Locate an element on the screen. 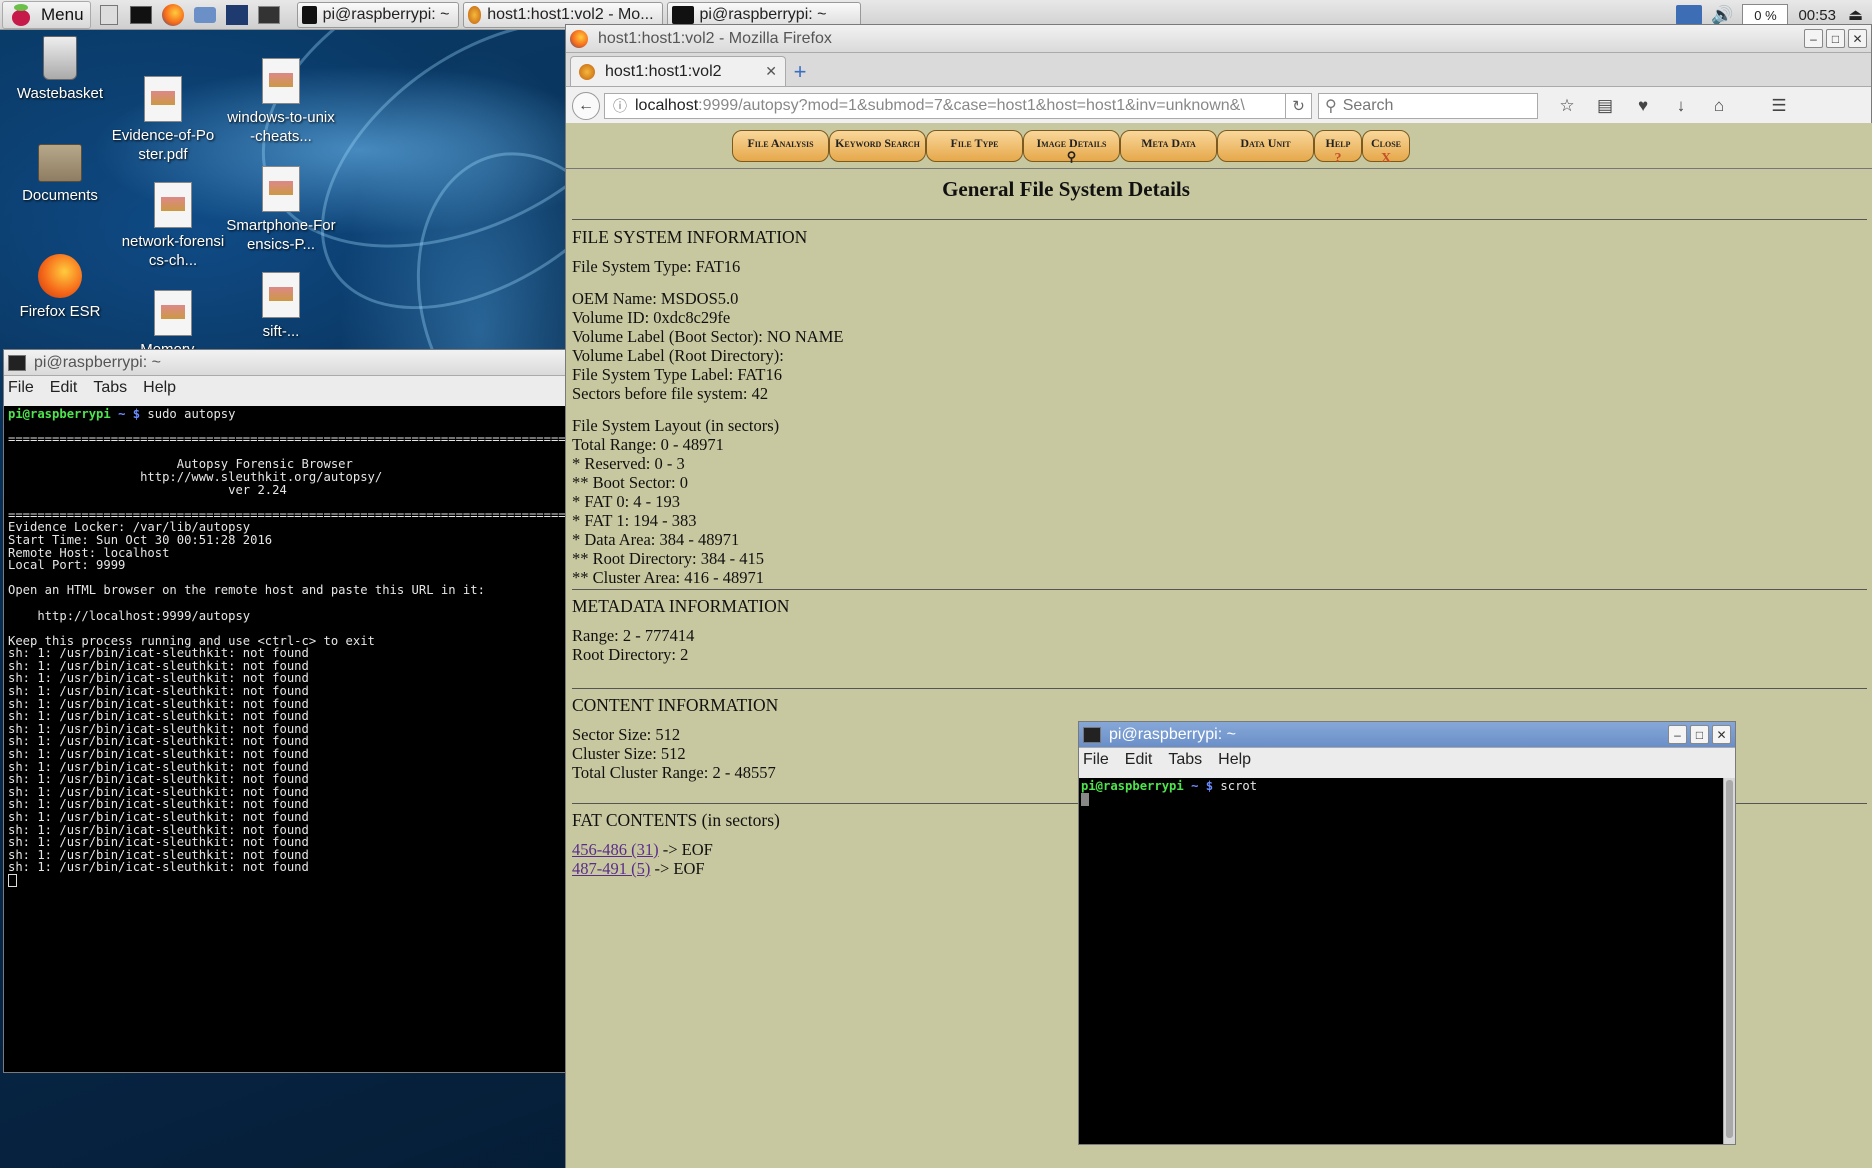 This screenshot has width=1872, height=1168. content-section-heading: CONTENT INFORMATION is located at coordinates (675, 705).